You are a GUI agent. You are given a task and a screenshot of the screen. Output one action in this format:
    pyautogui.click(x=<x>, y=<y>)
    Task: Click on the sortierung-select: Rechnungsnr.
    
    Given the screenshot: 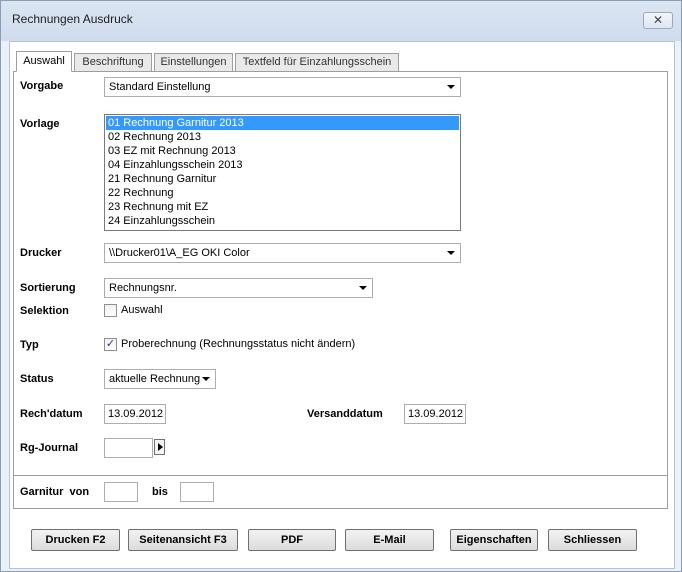 What is the action you would take?
    pyautogui.click(x=238, y=288)
    